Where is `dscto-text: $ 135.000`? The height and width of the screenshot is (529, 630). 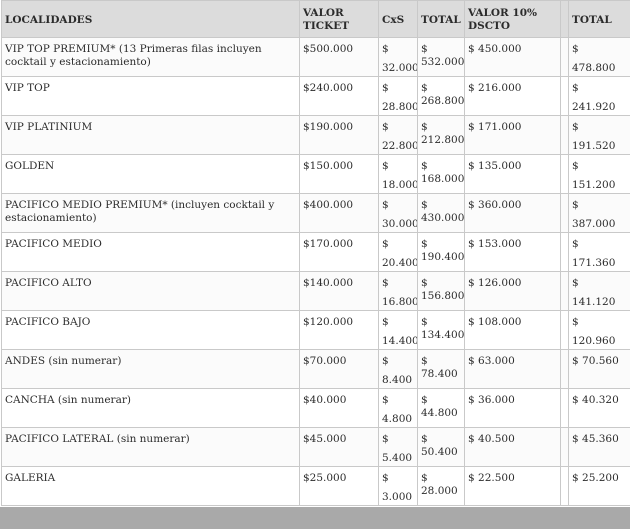 dscto-text: $ 135.000 is located at coordinates (495, 166).